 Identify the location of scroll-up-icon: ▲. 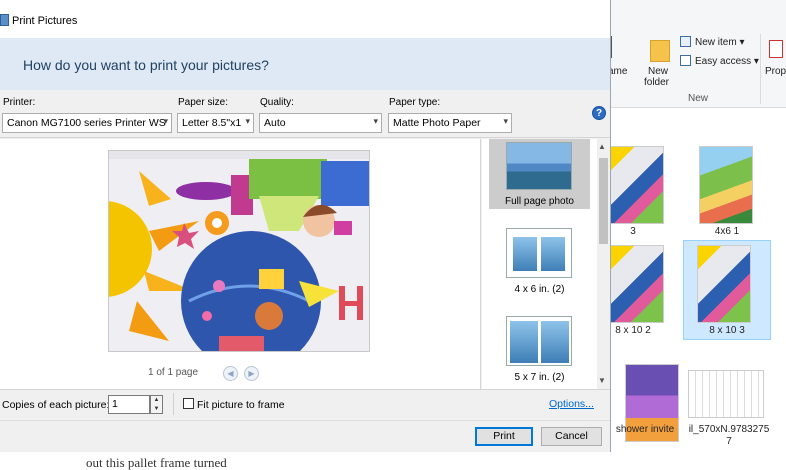
(602, 146).